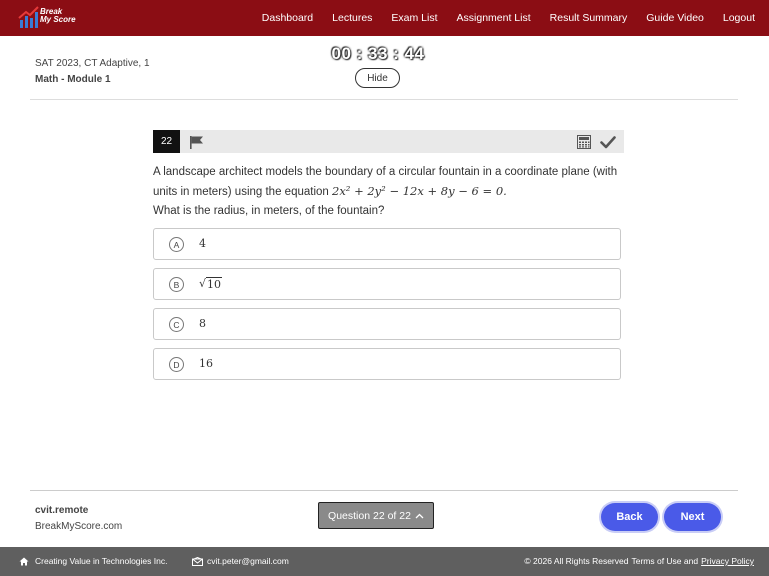 The width and height of the screenshot is (769, 576). I want to click on back-button: Back, so click(629, 517).